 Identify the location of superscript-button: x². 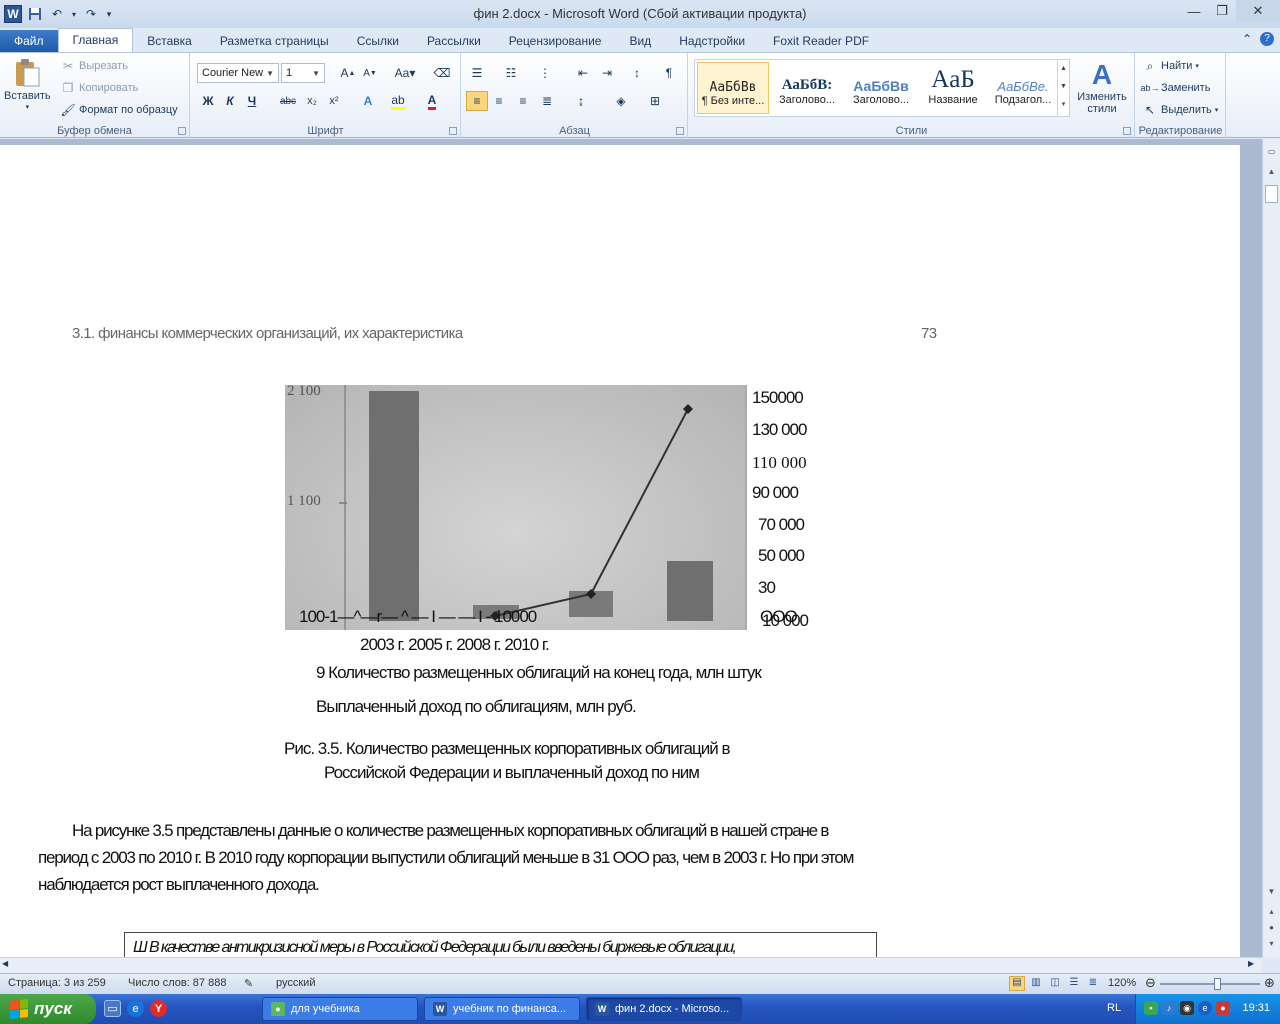
(334, 101).